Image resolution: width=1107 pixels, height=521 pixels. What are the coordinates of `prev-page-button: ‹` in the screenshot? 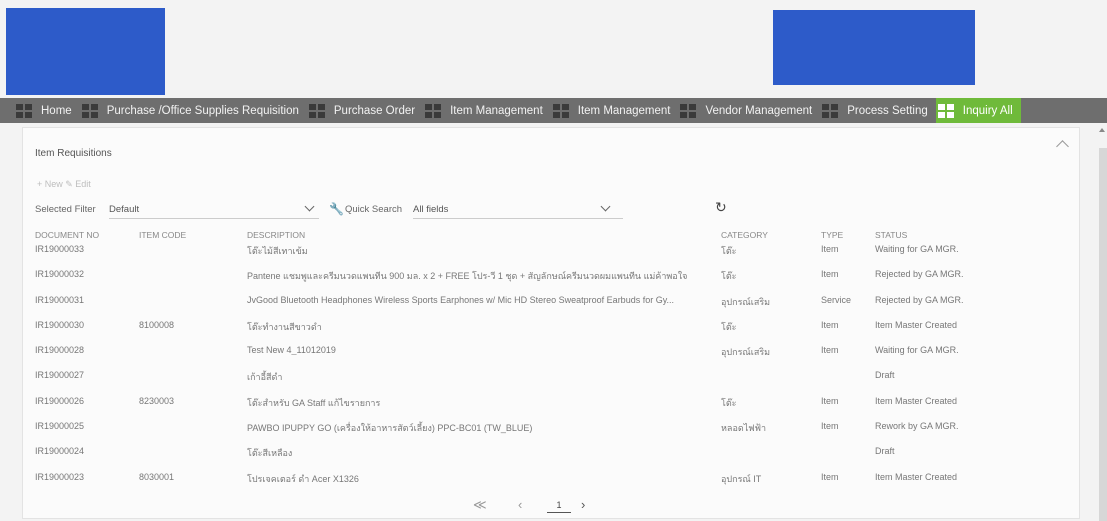 It's located at (520, 504).